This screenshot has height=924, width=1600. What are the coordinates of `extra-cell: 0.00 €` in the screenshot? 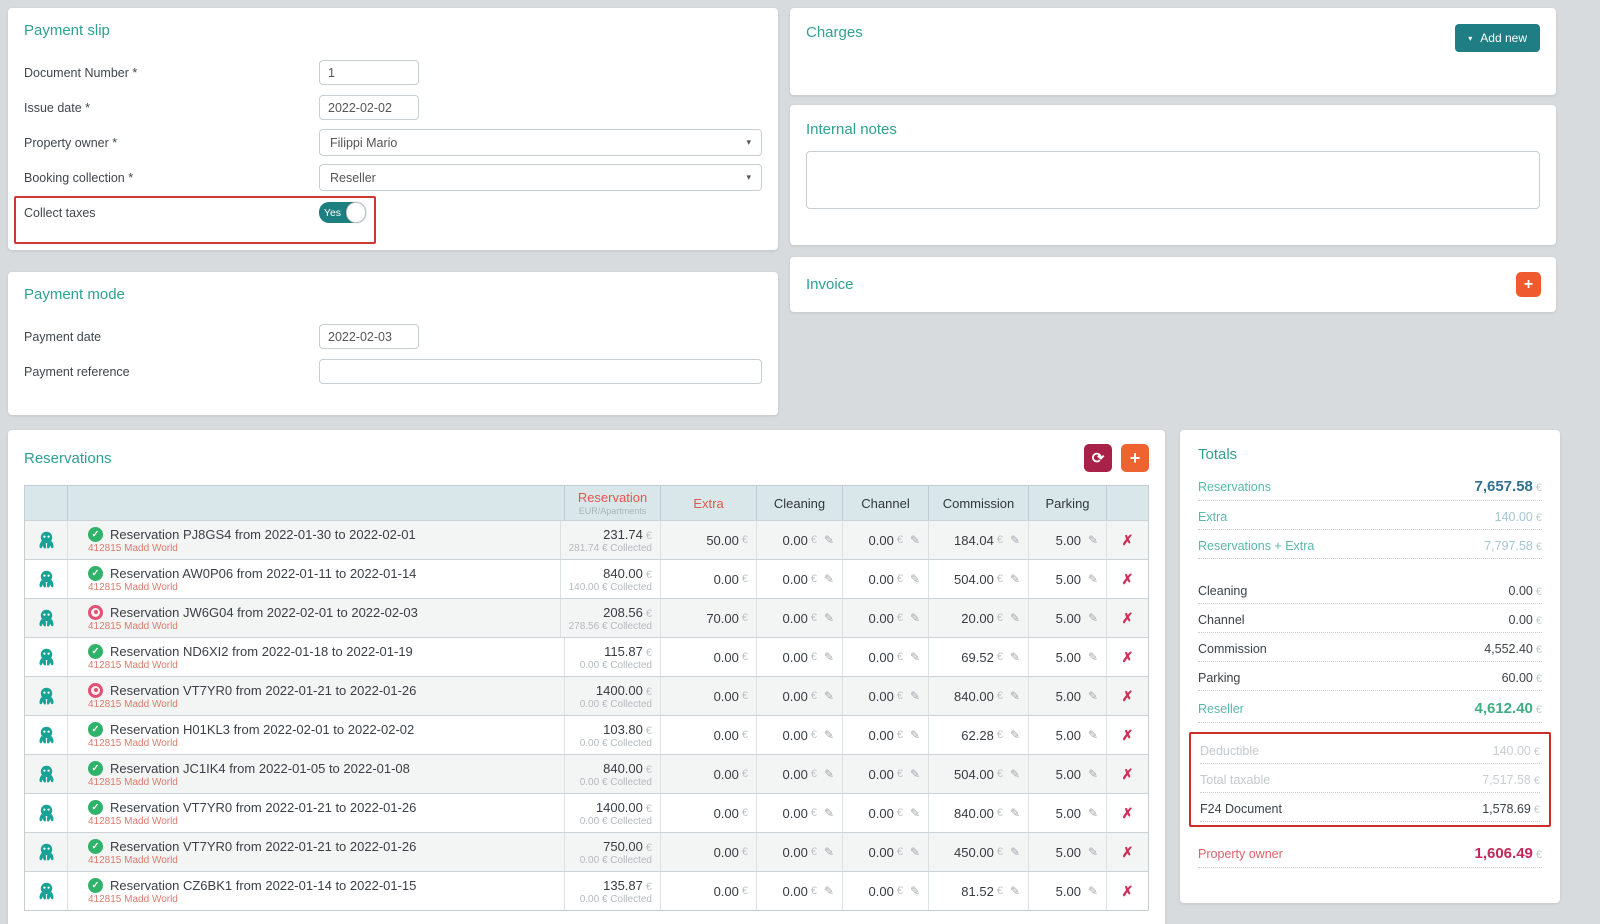 It's located at (708, 579).